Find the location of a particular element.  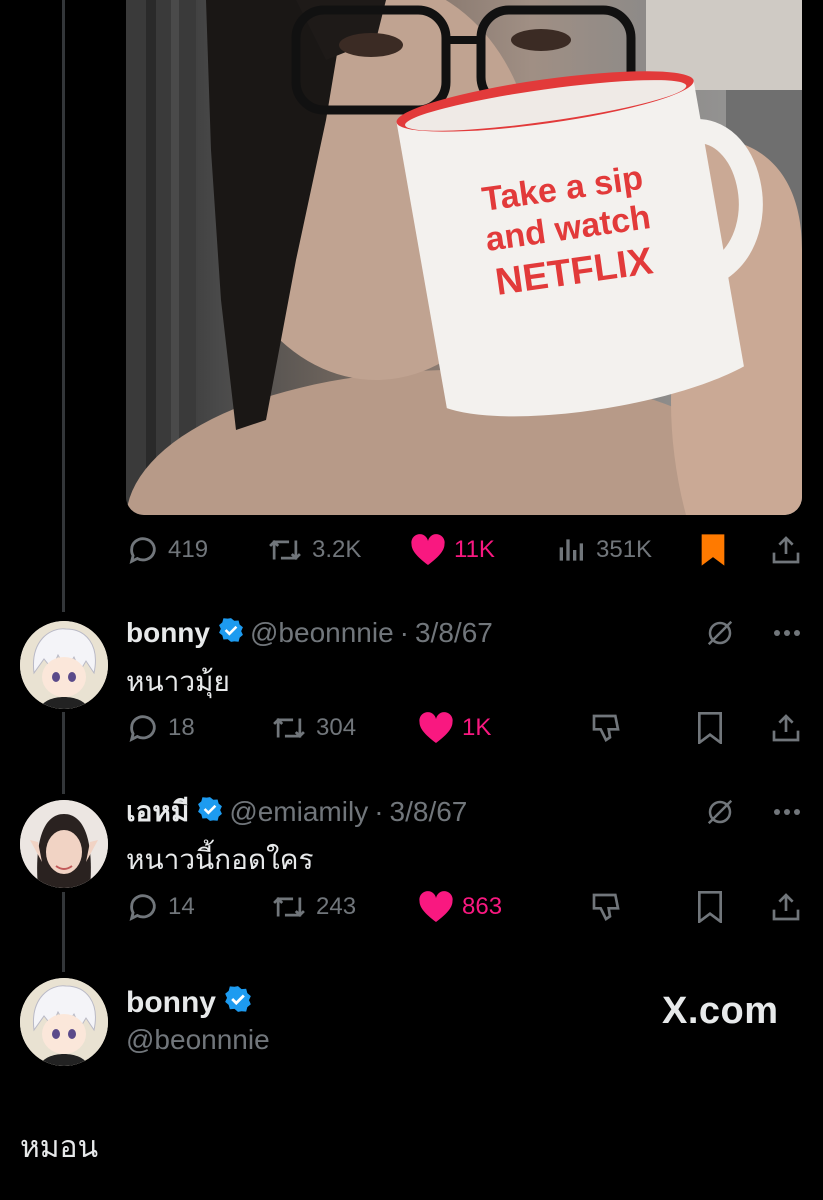

reply-actions: 14 243 863 is located at coordinates (463, 907).